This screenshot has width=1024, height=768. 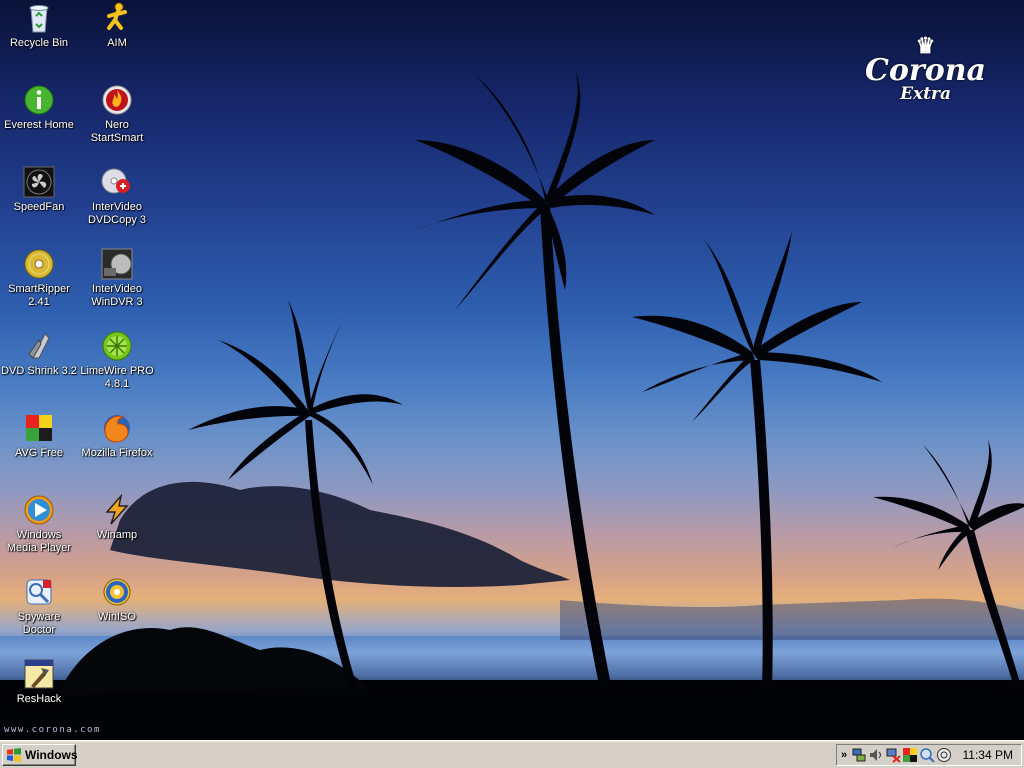 I want to click on desktop-icon-smartripper: SmartRipper 2.41, so click(x=40, y=278).